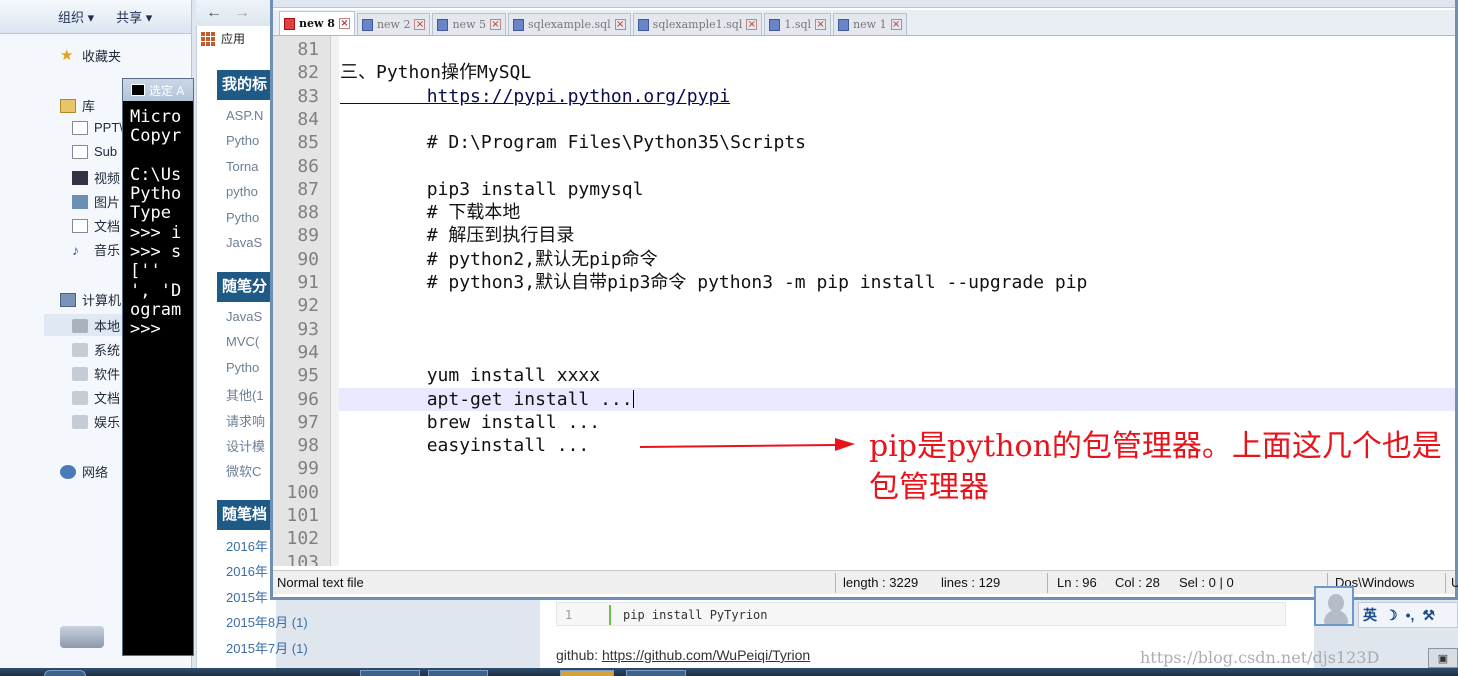 The width and height of the screenshot is (1458, 676). I want to click on nav-lib-documents: 文档, so click(96, 225).